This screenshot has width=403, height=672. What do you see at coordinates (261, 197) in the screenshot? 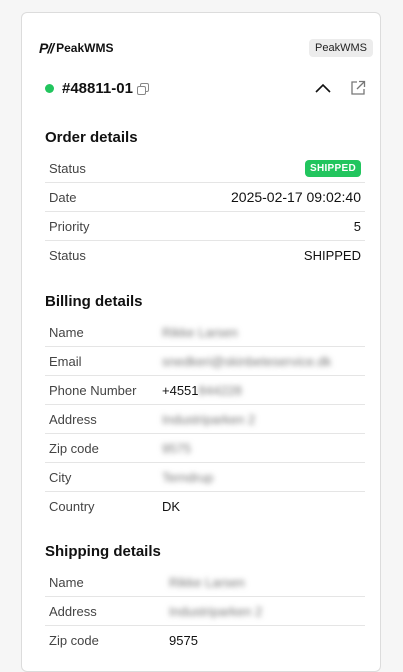
I see `row-value: 2025-02-17 09:02:40` at bounding box center [261, 197].